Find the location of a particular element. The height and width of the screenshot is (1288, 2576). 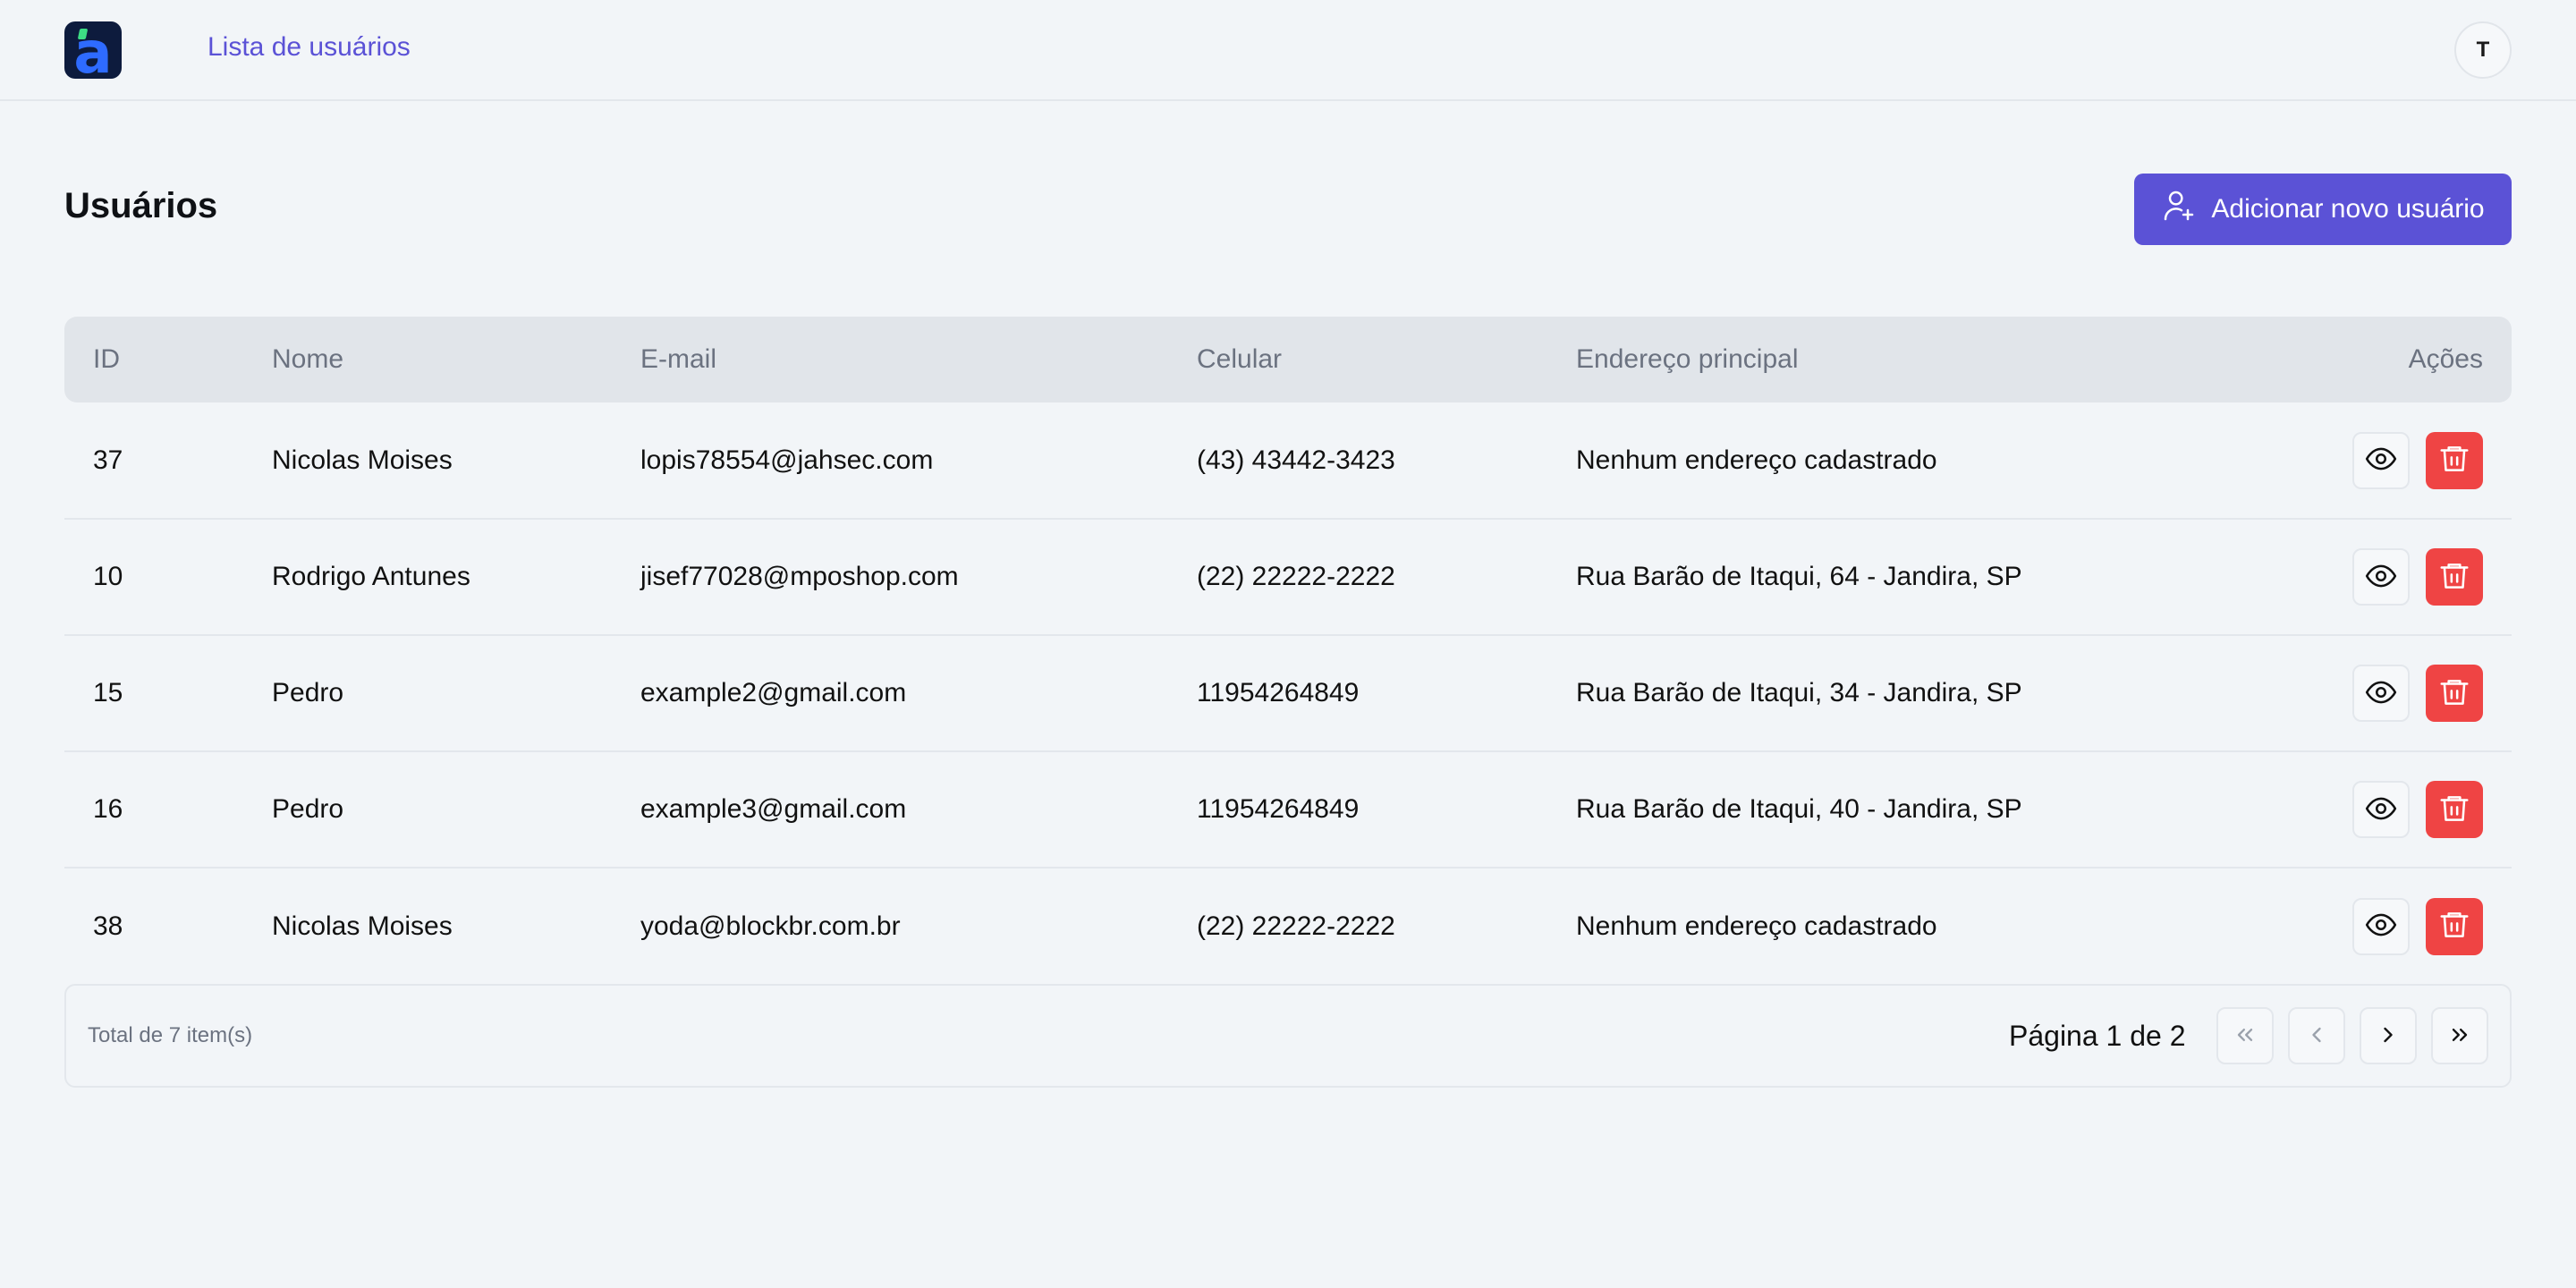

app-logo: a is located at coordinates (93, 50).